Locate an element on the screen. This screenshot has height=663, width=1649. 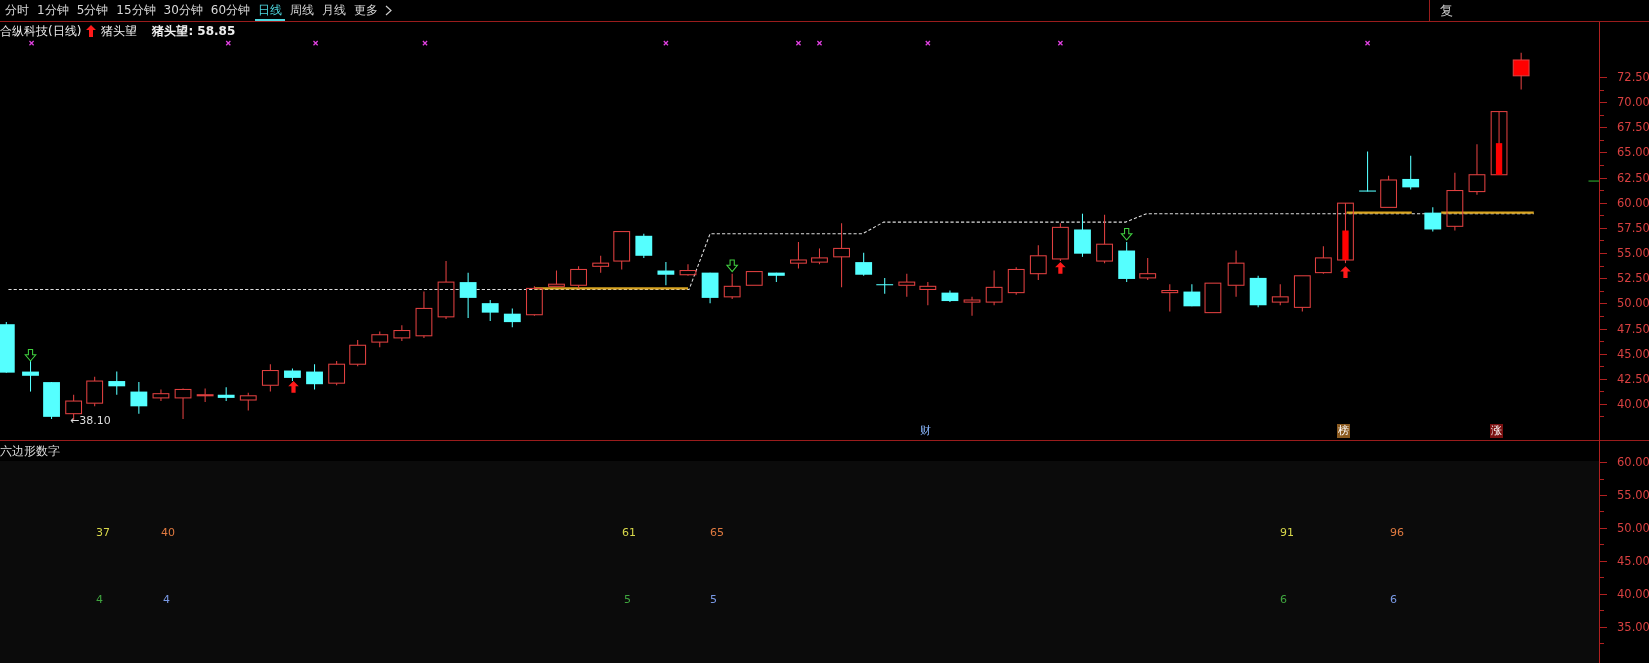
hexagon-number: 96 is located at coordinates (1397, 532).